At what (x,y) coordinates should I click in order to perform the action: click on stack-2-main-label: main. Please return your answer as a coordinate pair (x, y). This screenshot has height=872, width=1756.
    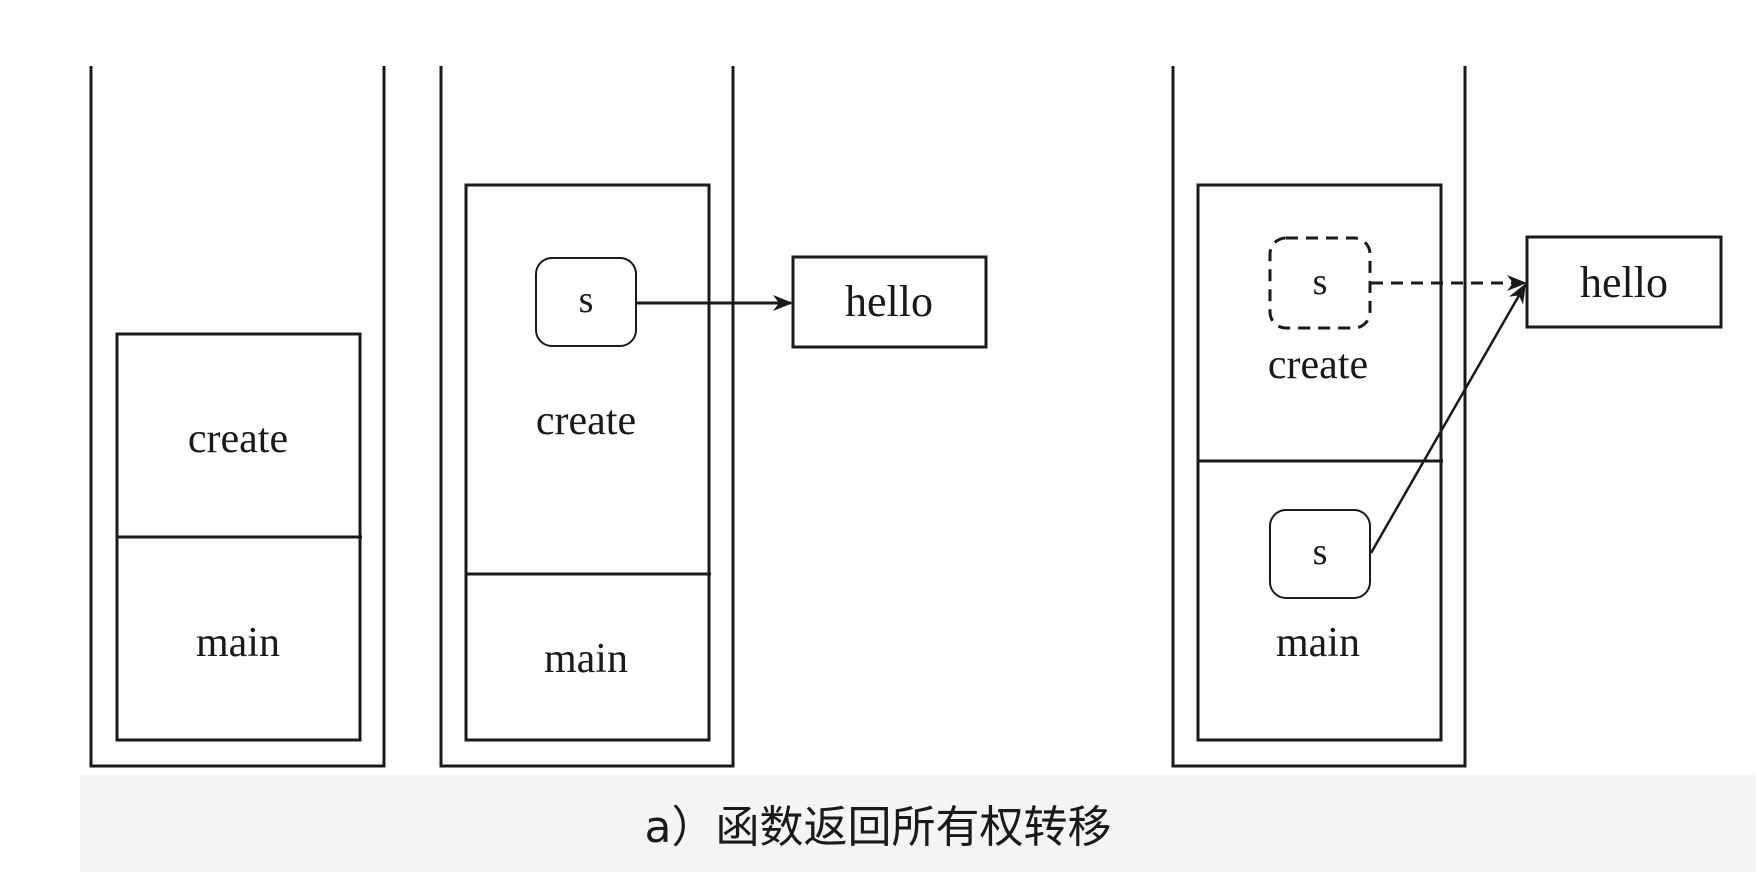
    Looking at the image, I should click on (586, 659).